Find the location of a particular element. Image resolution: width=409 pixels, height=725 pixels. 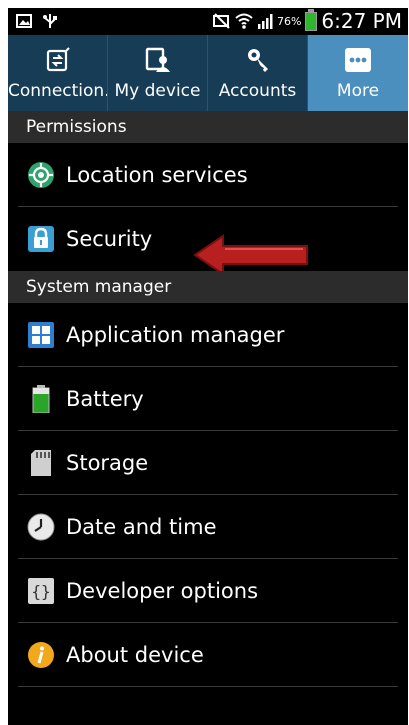

usb-icon is located at coordinates (50, 21).